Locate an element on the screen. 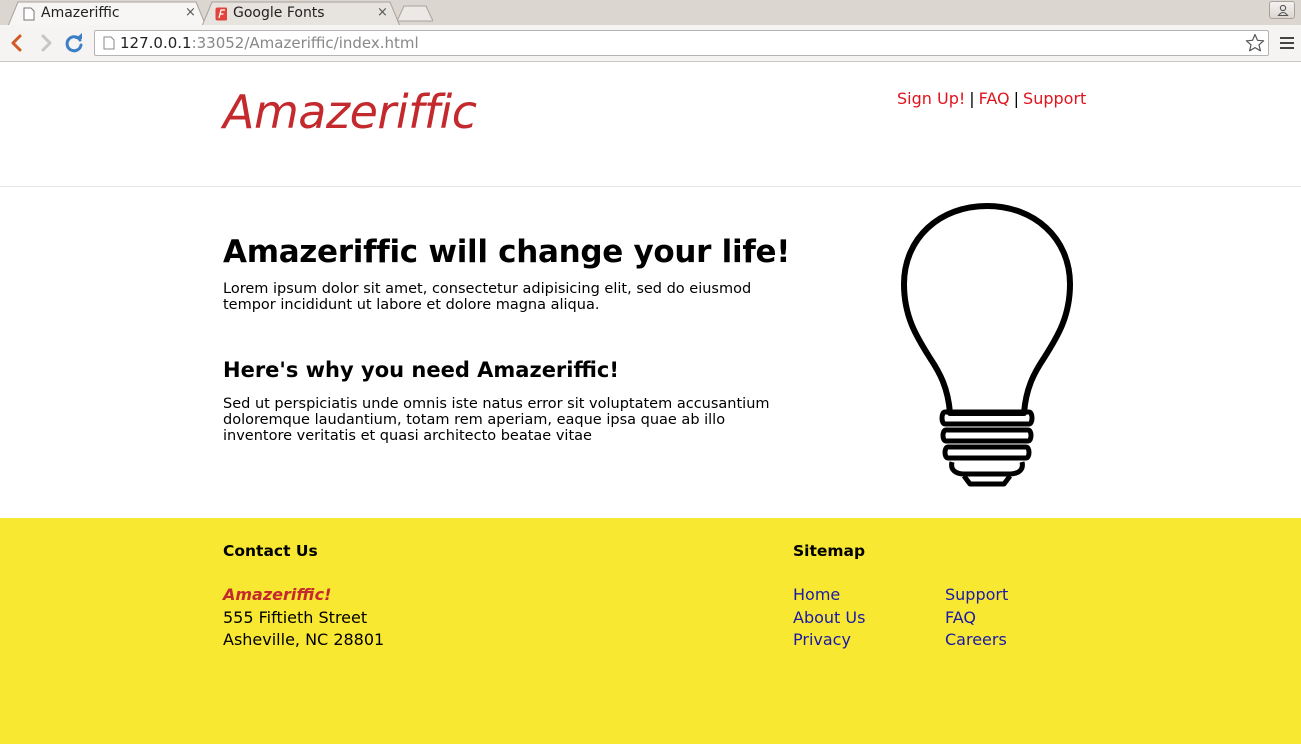  nav-faq-link: FAQ is located at coordinates (994, 98).